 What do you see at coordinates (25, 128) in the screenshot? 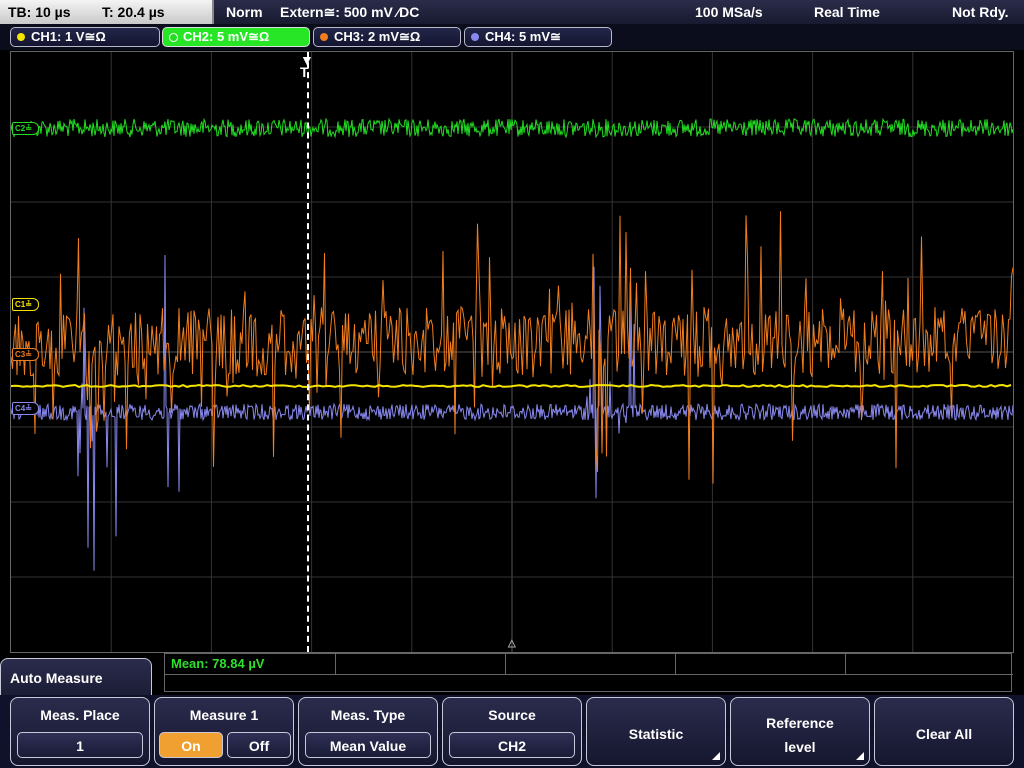
I see `ch2-offset-marker: C2≟` at bounding box center [25, 128].